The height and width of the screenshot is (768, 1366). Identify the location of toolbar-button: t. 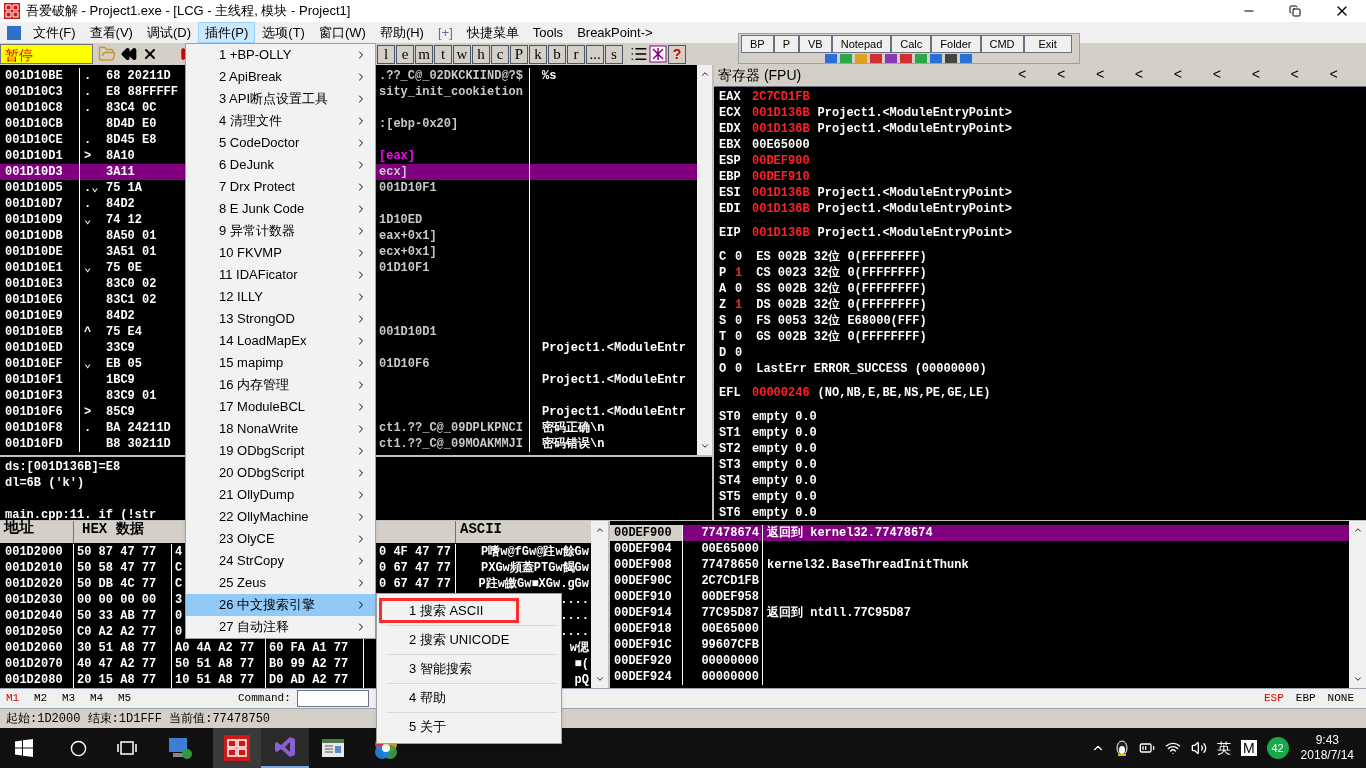
(443, 54).